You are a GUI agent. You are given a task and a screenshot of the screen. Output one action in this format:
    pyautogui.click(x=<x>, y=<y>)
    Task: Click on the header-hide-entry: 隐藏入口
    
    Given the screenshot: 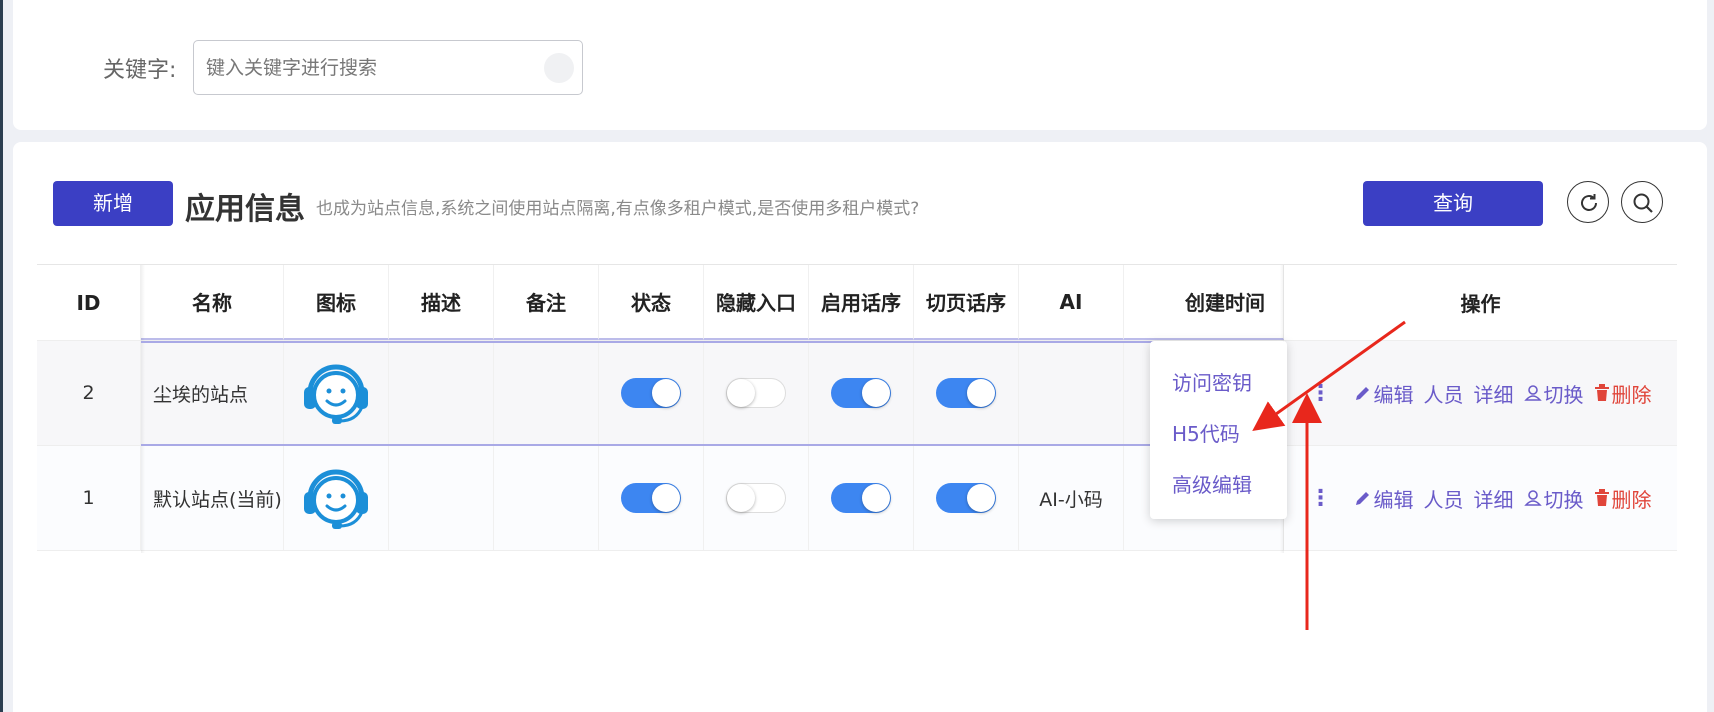 What is the action you would take?
    pyautogui.click(x=756, y=302)
    